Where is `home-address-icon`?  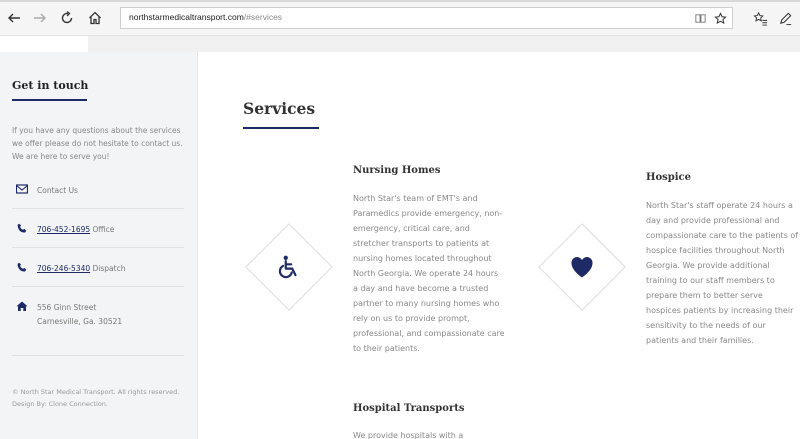
home-address-icon is located at coordinates (22, 306).